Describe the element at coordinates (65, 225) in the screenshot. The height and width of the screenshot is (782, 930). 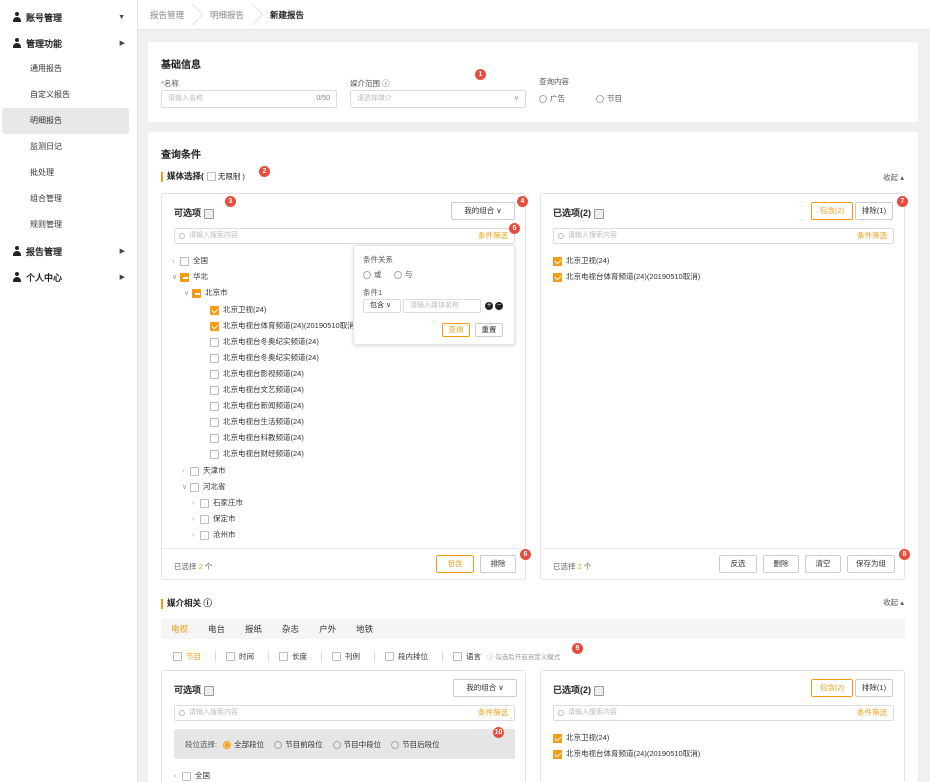
I see `sidebar-item-rule-manage: 规则管理` at that location.